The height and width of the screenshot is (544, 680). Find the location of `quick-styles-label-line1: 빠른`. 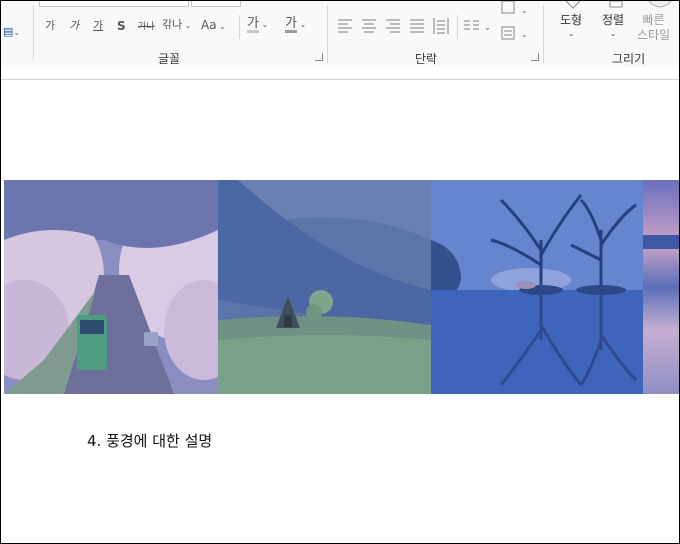

quick-styles-label-line1: 빠른 is located at coordinates (653, 20).